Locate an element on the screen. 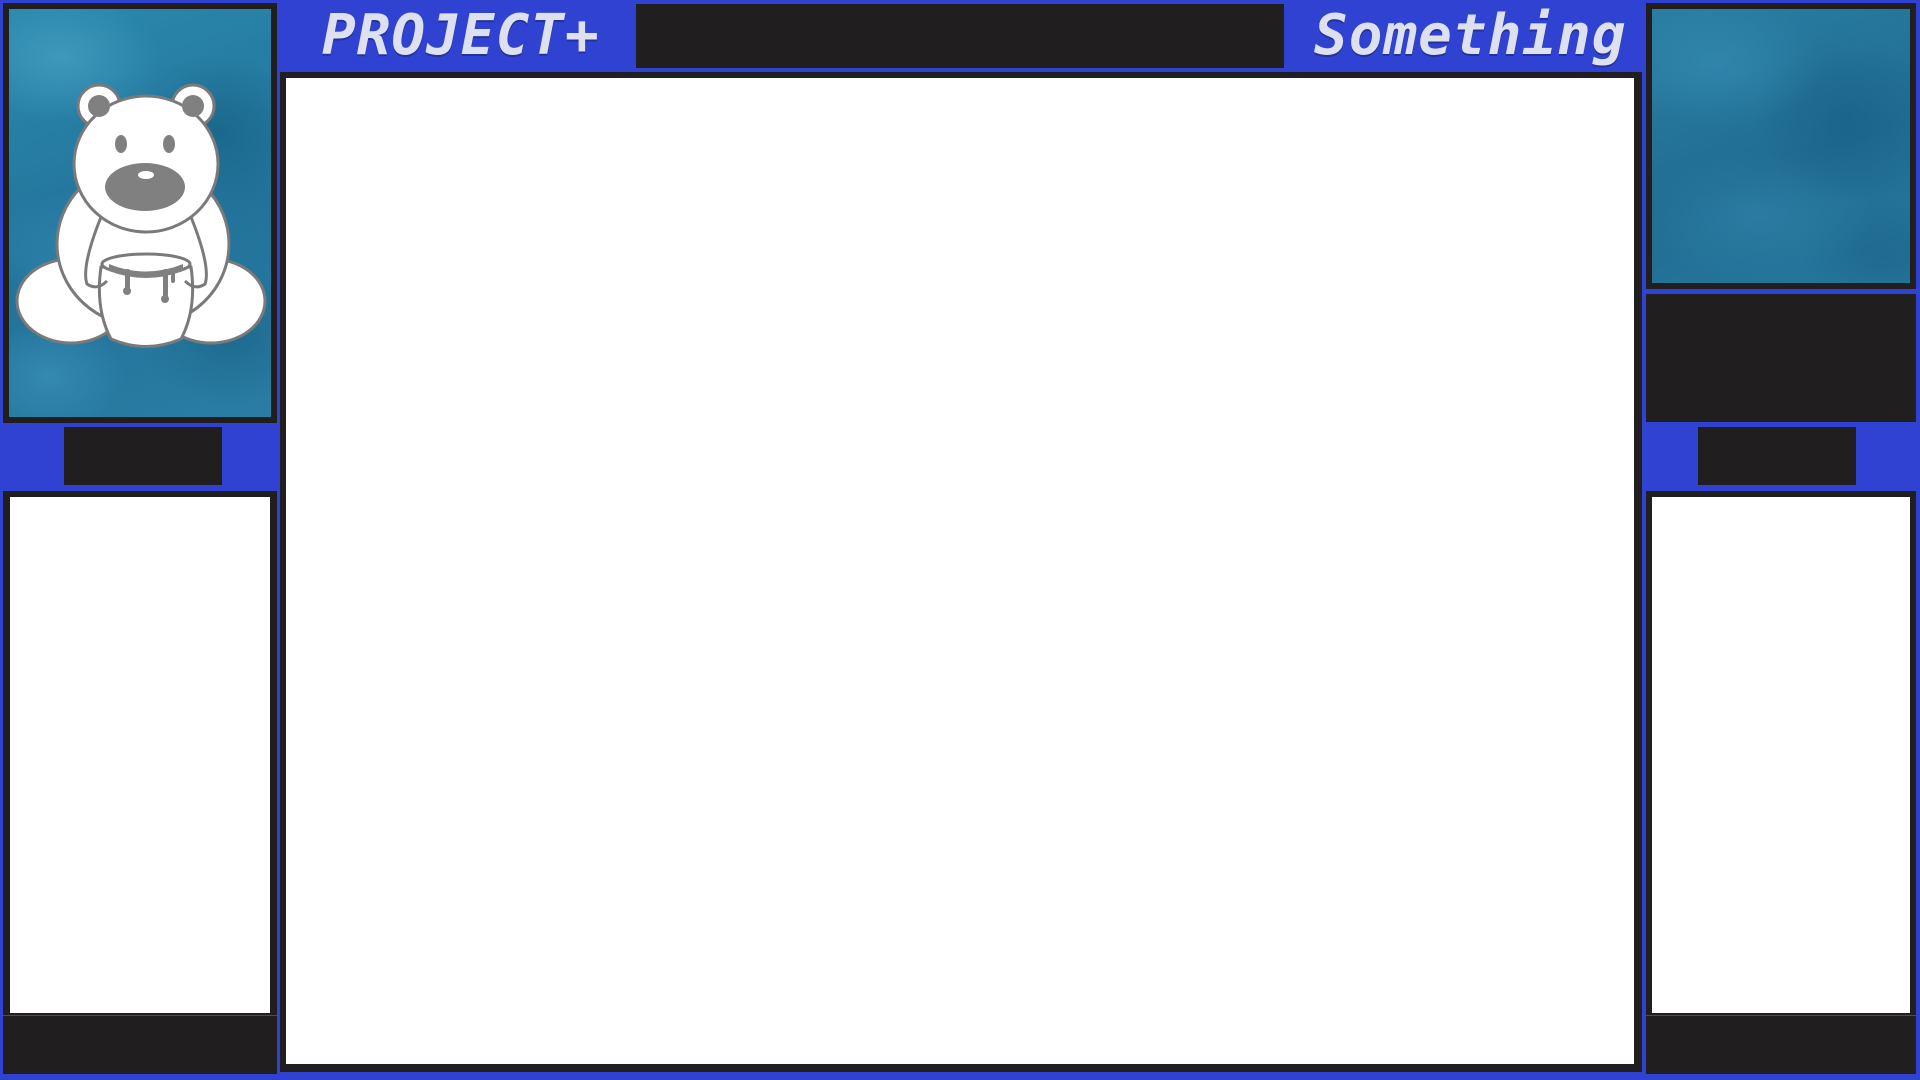  left-webcam-frame is located at coordinates (140, 753).